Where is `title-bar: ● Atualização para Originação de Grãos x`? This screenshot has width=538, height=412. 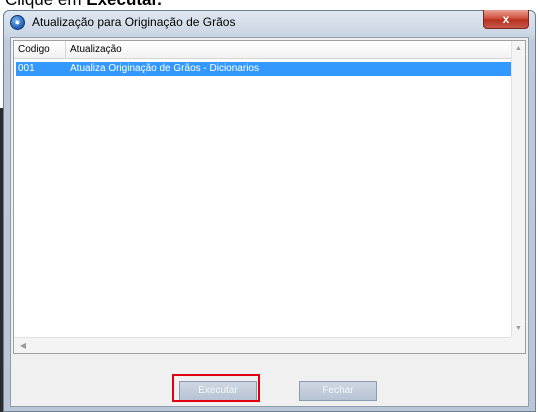 title-bar: ● Atualização para Originação de Grãos x is located at coordinates (269, 22).